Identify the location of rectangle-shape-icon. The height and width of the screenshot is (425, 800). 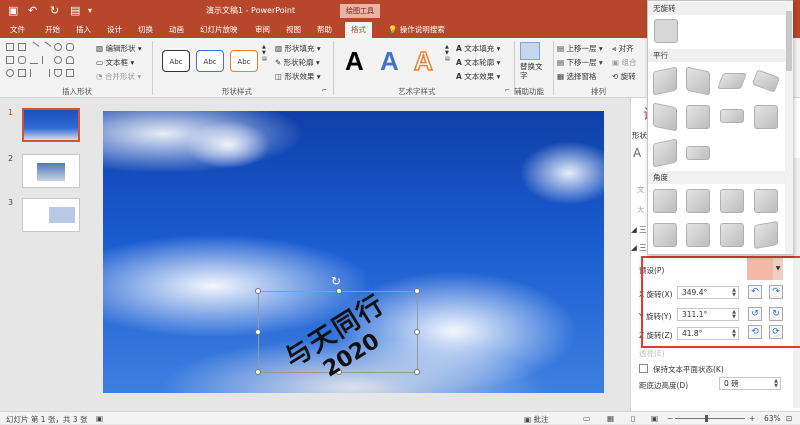
(10, 47).